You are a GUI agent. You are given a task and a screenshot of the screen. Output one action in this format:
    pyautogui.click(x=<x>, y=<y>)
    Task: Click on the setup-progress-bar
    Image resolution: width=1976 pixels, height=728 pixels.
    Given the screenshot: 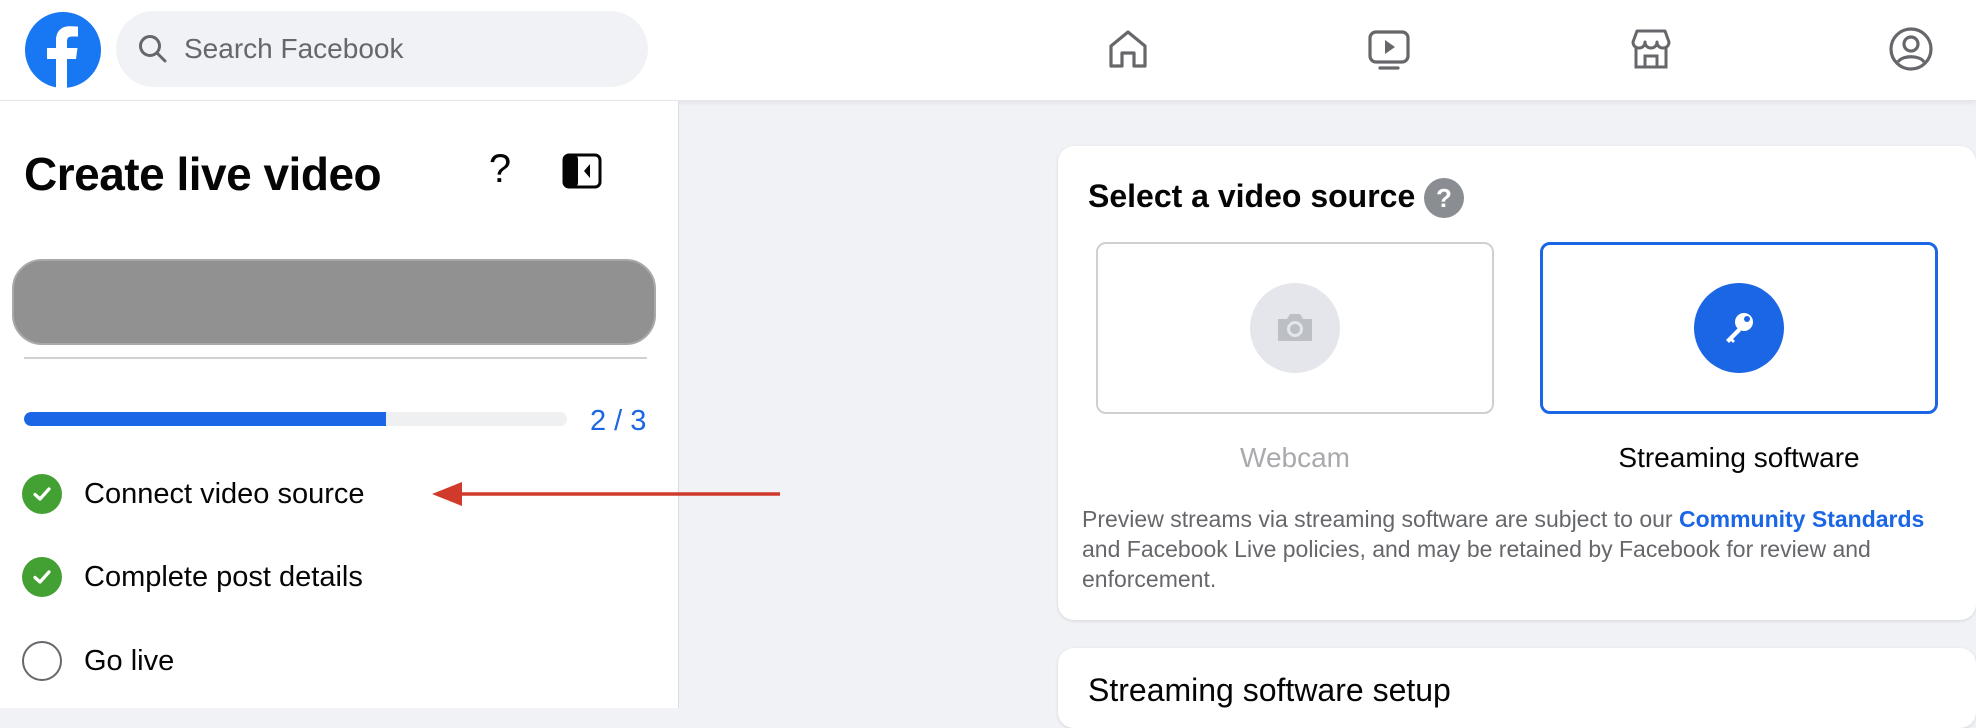 What is the action you would take?
    pyautogui.click(x=295, y=419)
    